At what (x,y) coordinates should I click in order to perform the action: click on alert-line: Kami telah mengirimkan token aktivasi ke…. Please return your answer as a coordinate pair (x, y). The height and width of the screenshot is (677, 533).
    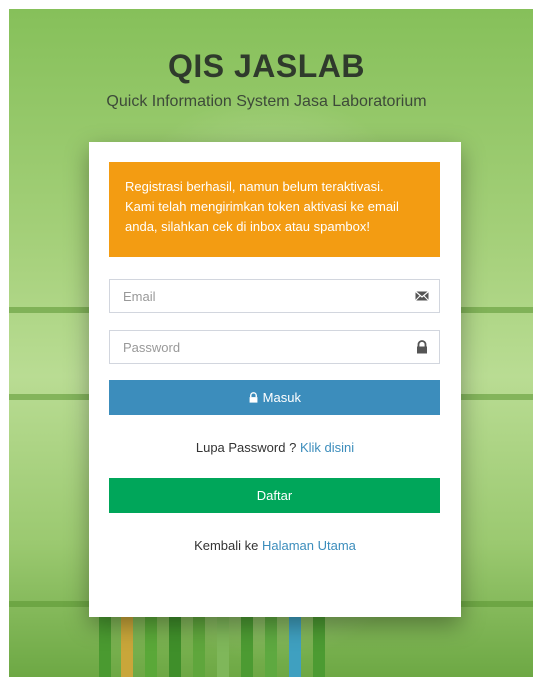
    Looking at the image, I should click on (262, 206).